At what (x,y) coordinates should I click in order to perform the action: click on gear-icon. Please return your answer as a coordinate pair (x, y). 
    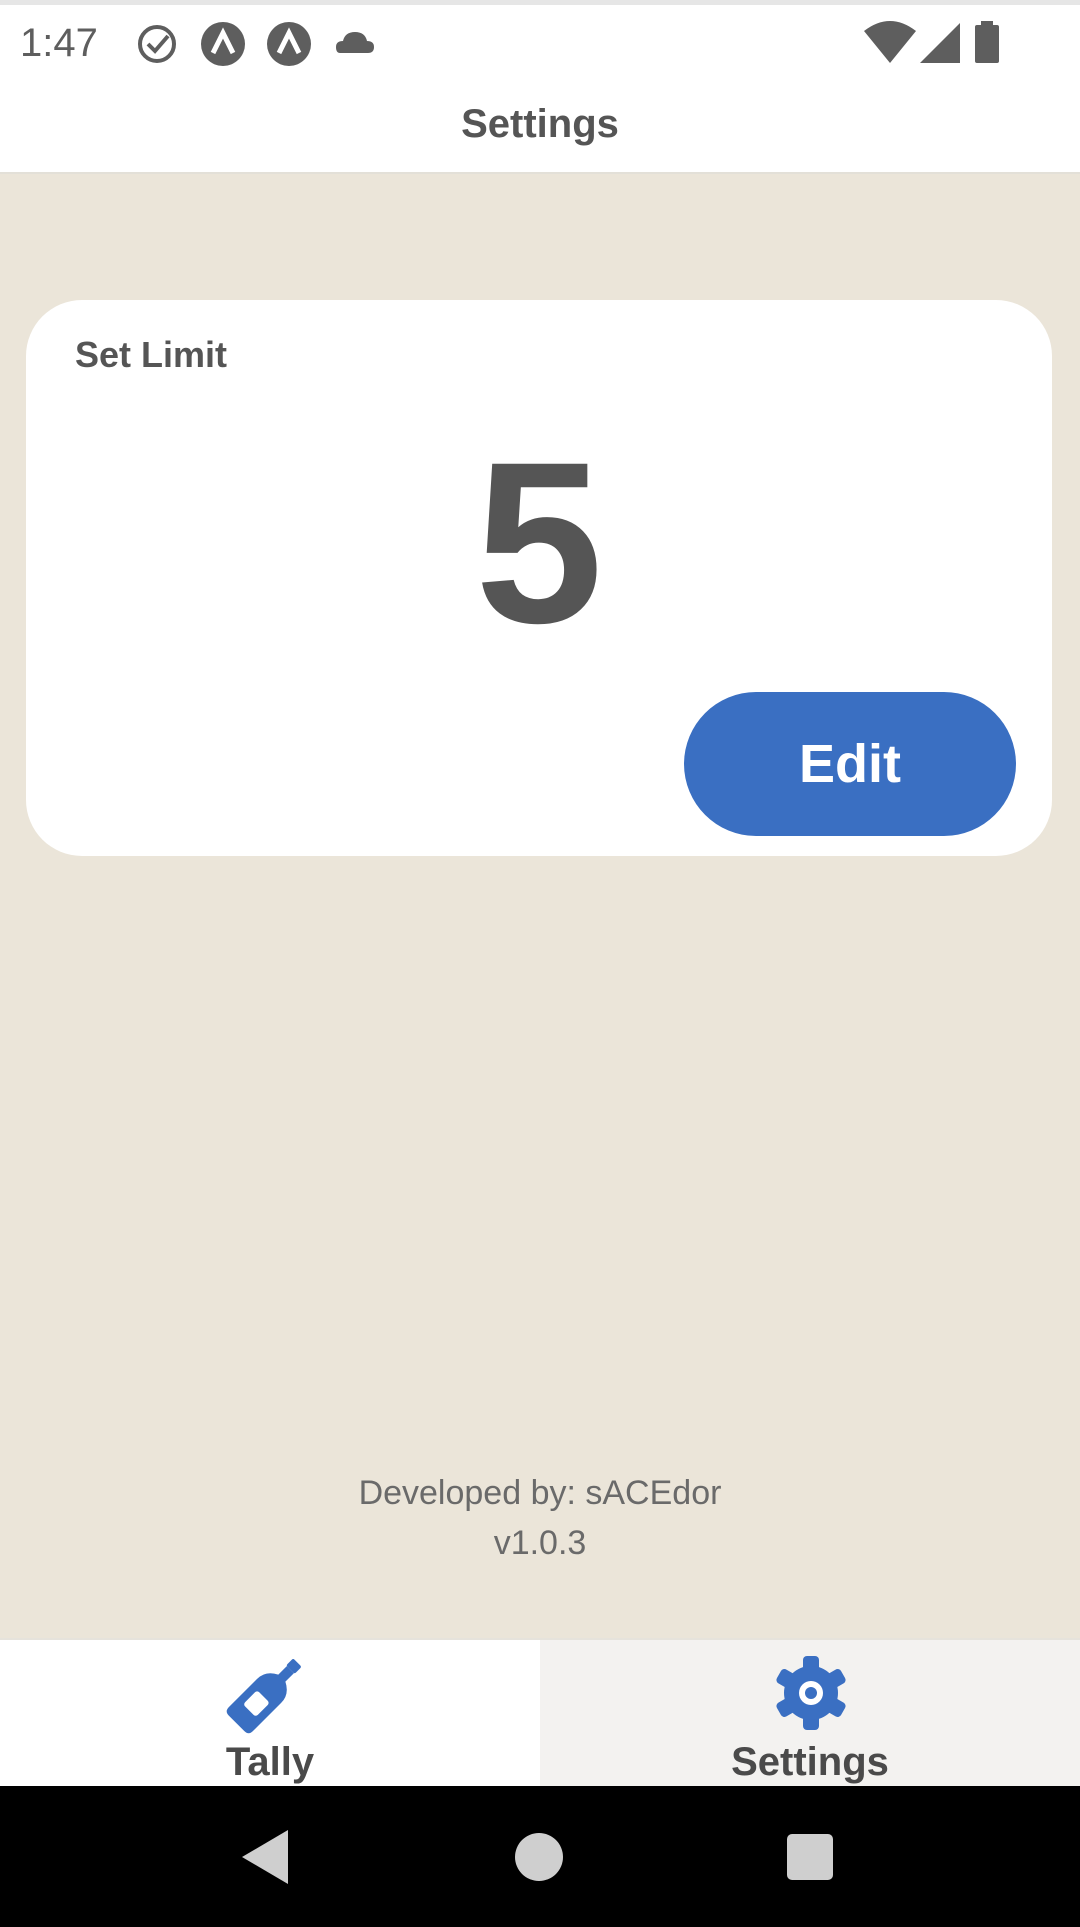
    Looking at the image, I should click on (811, 1693).